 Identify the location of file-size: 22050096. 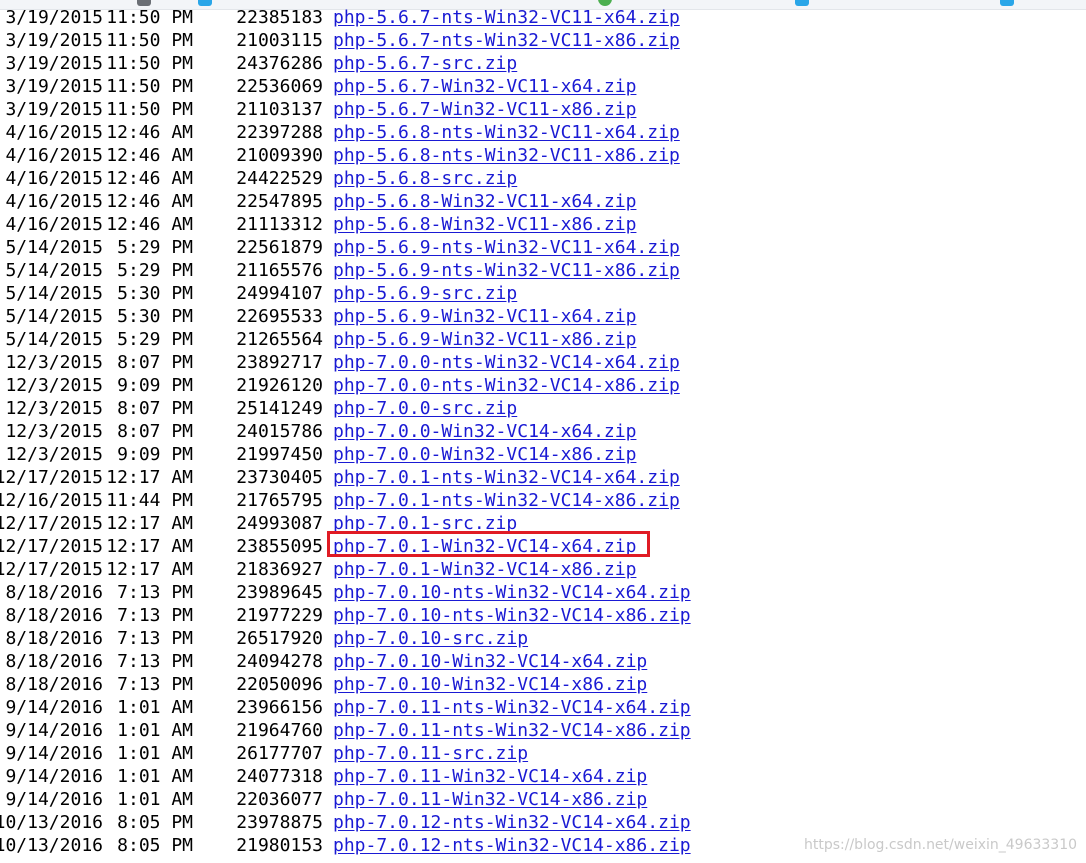
(279, 684).